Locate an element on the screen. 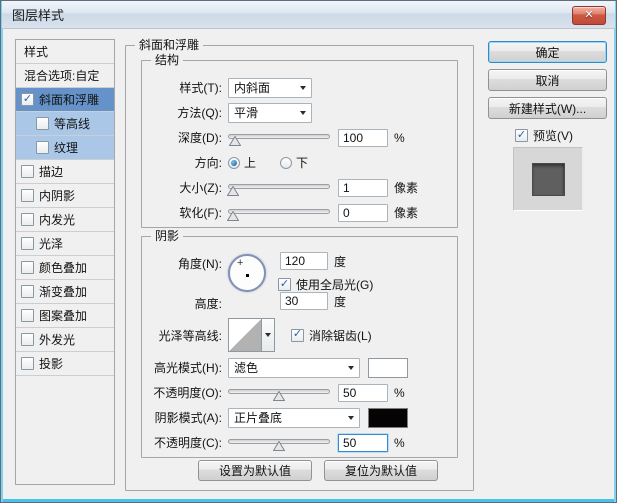 This screenshot has width=617, height=503. use-global-light-checkbox: ✓ is located at coordinates (284, 284).